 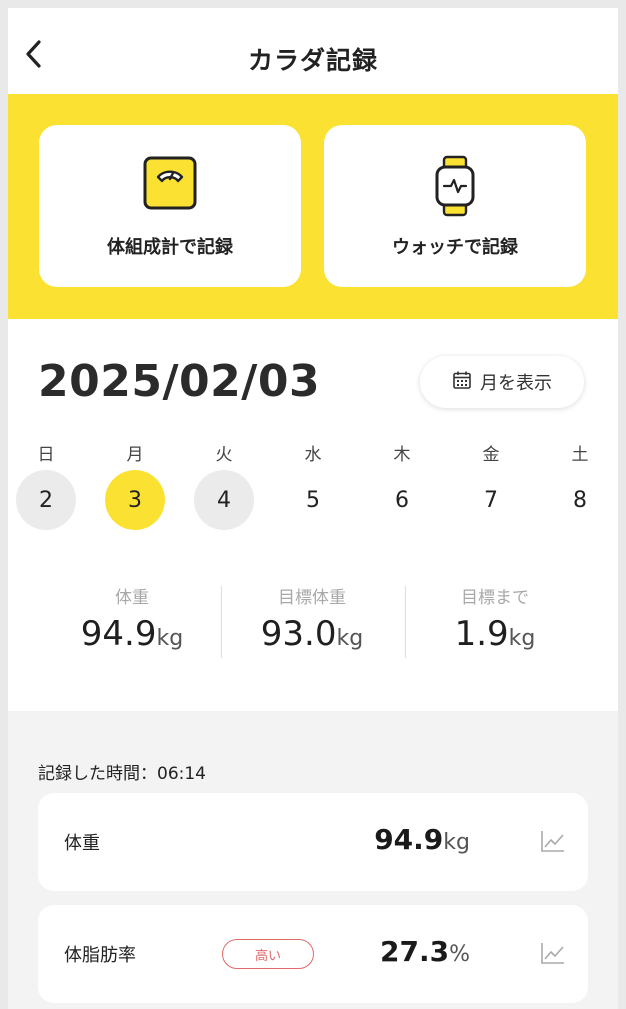 What do you see at coordinates (481, 634) in the screenshot?
I see `stat-value: 1.9` at bounding box center [481, 634].